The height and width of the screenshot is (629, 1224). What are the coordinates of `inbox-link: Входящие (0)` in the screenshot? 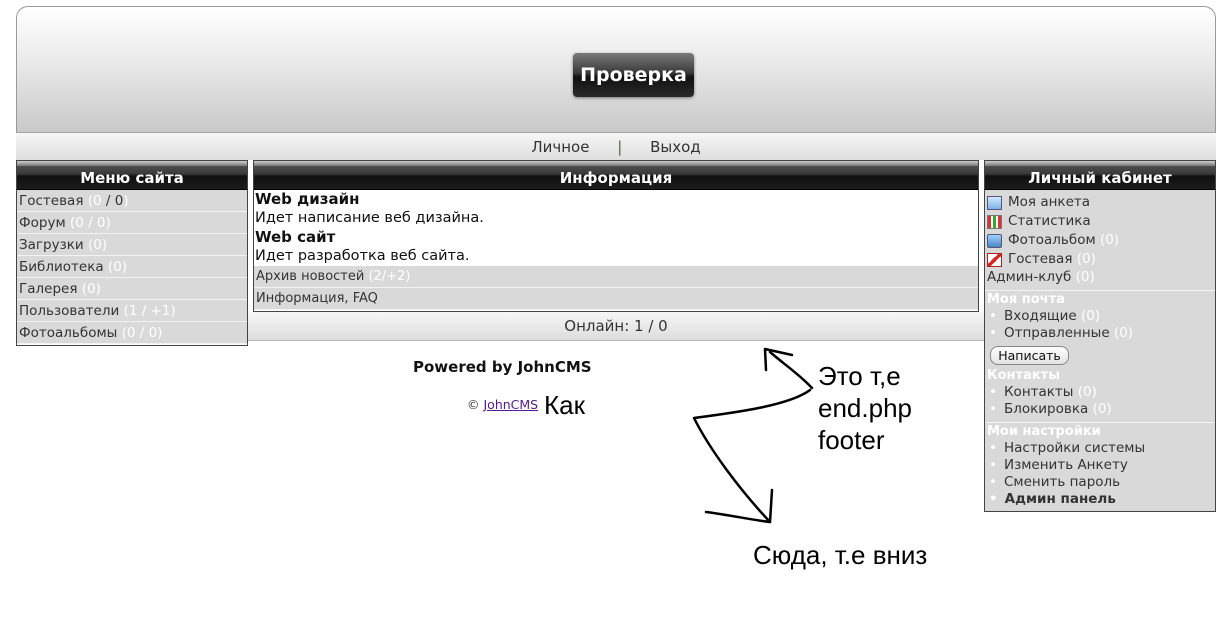 It's located at (1100, 316).